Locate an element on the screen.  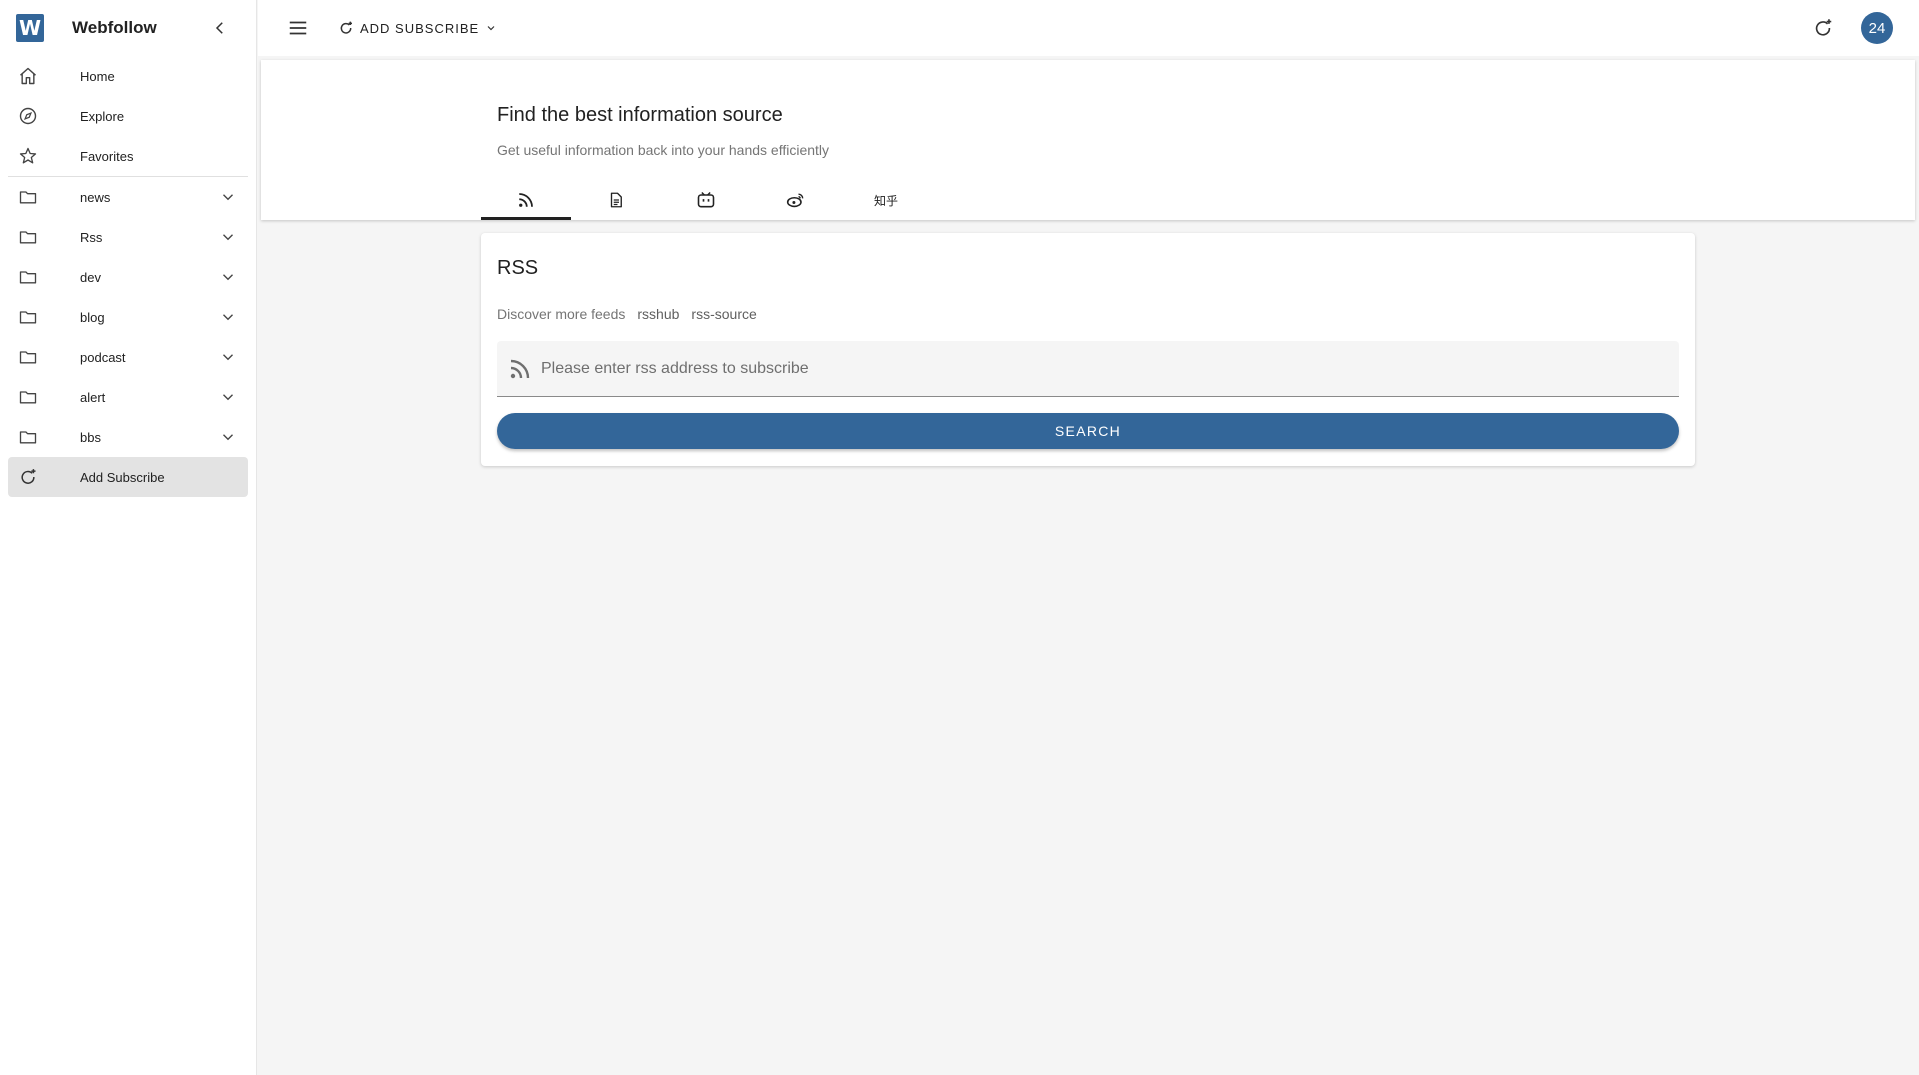
add-subscribe-icon-button is located at coordinates (1823, 28).